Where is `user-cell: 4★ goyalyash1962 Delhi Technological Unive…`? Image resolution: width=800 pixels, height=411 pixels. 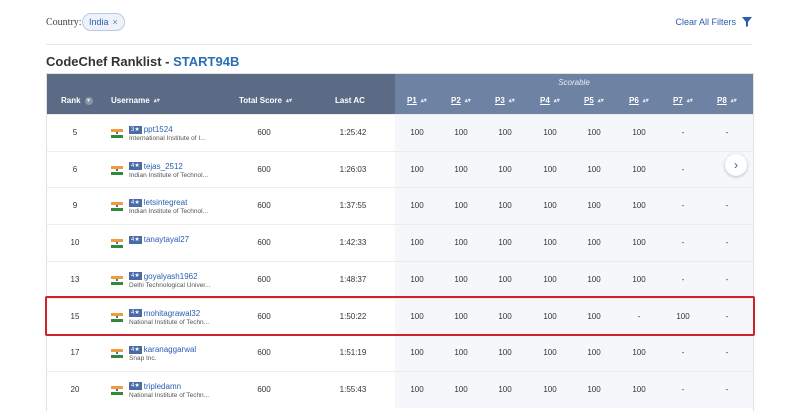
user-cell: 4★ goyalyash1962 Delhi Technological Unive… is located at coordinates (161, 280).